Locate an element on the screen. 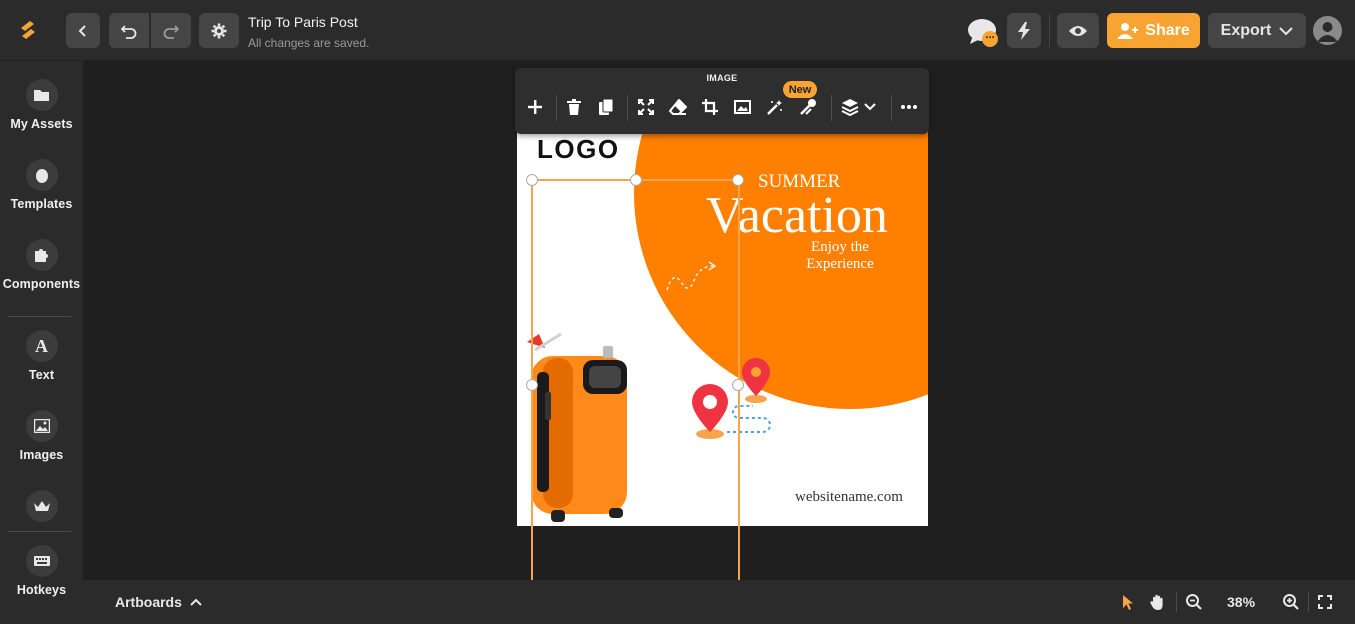 The image size is (1355, 624). ai-tool-icon is located at coordinates (808, 107).